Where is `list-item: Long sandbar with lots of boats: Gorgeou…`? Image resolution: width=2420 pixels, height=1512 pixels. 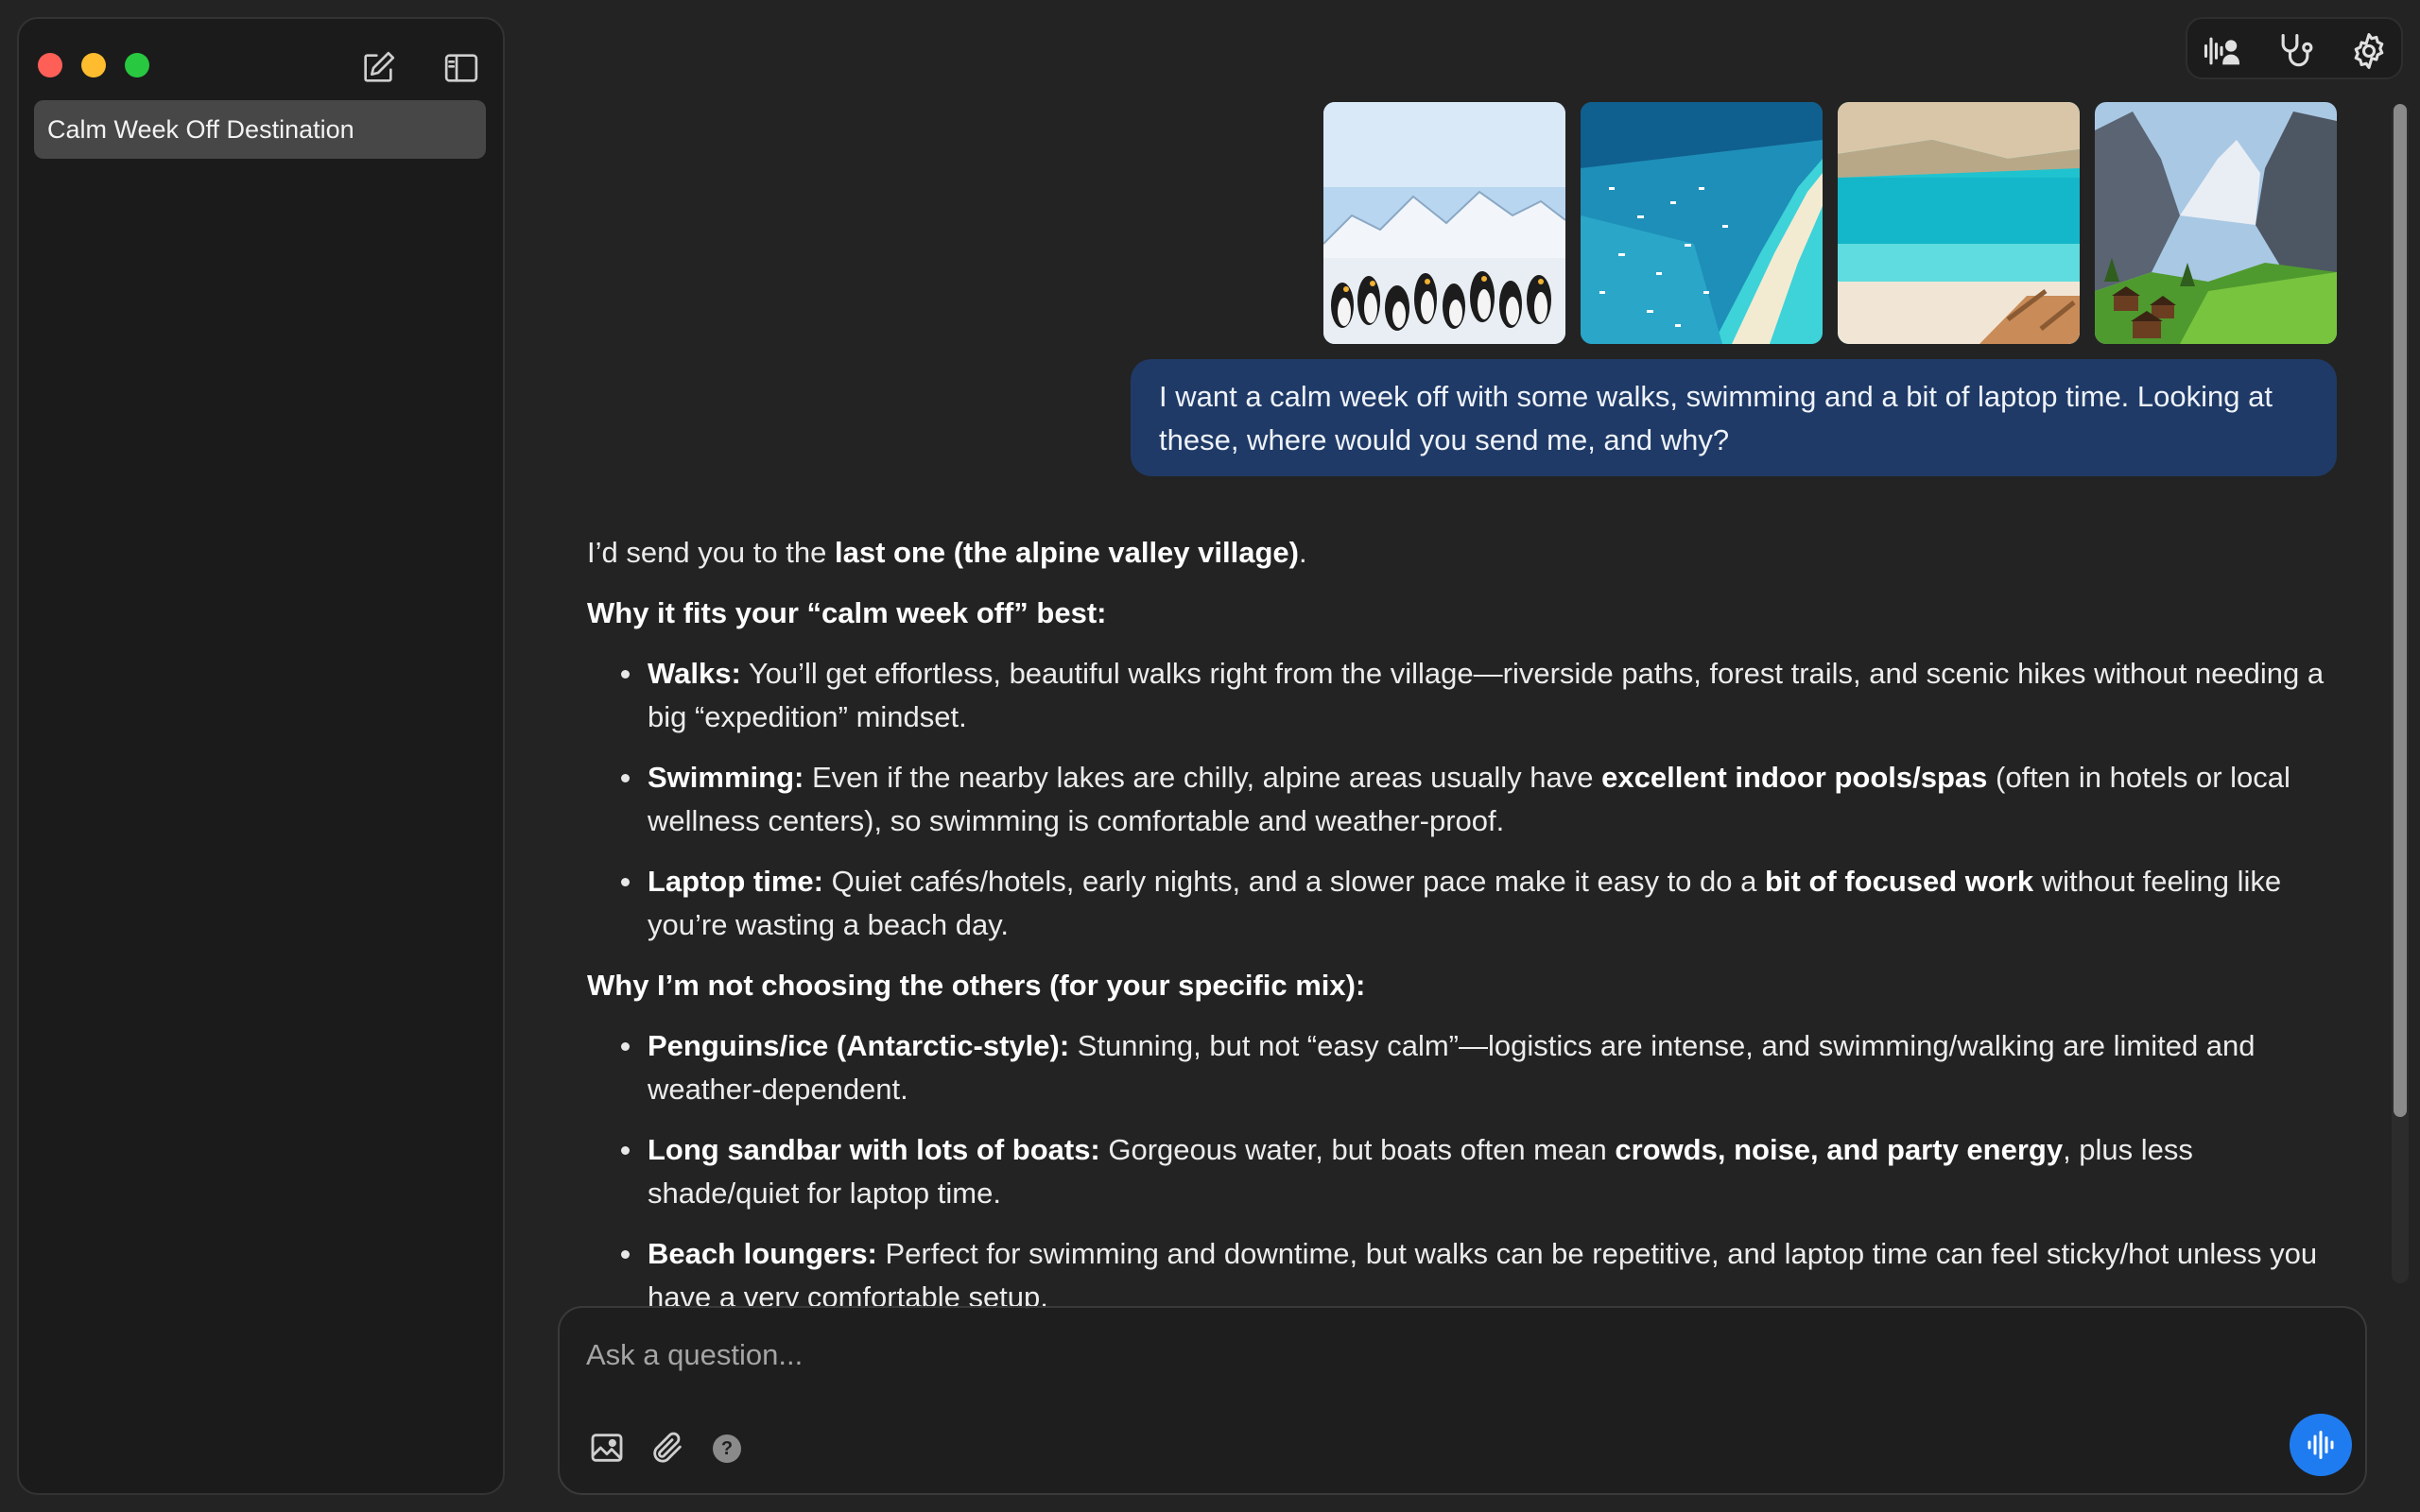 list-item: Long sandbar with lots of boats: Gorgeou… is located at coordinates (1466, 1171).